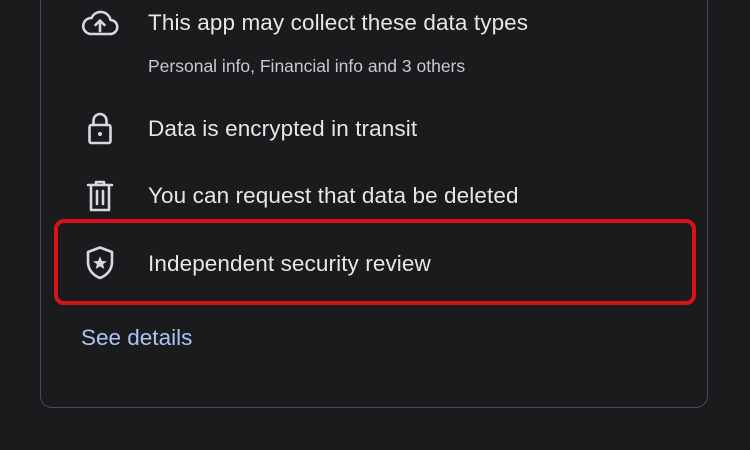  Describe the element at coordinates (333, 195) in the screenshot. I see `request-deletion-label: You can request that data be deleted` at that location.